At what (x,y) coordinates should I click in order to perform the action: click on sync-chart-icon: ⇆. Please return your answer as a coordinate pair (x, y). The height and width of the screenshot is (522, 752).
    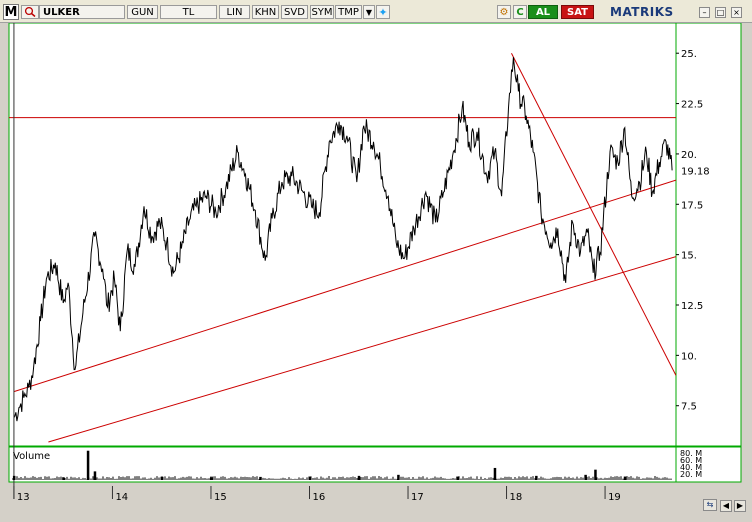
    Looking at the image, I should click on (710, 505).